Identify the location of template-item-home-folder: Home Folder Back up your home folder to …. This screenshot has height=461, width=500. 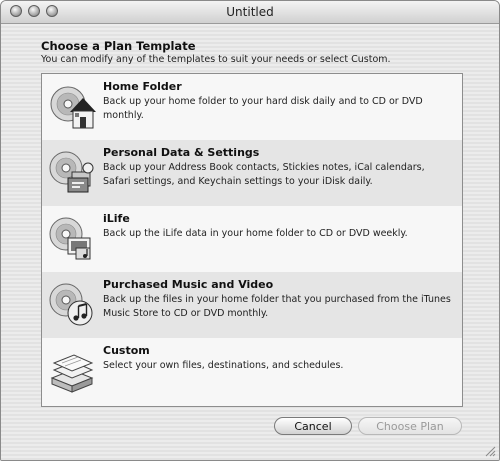
(252, 107).